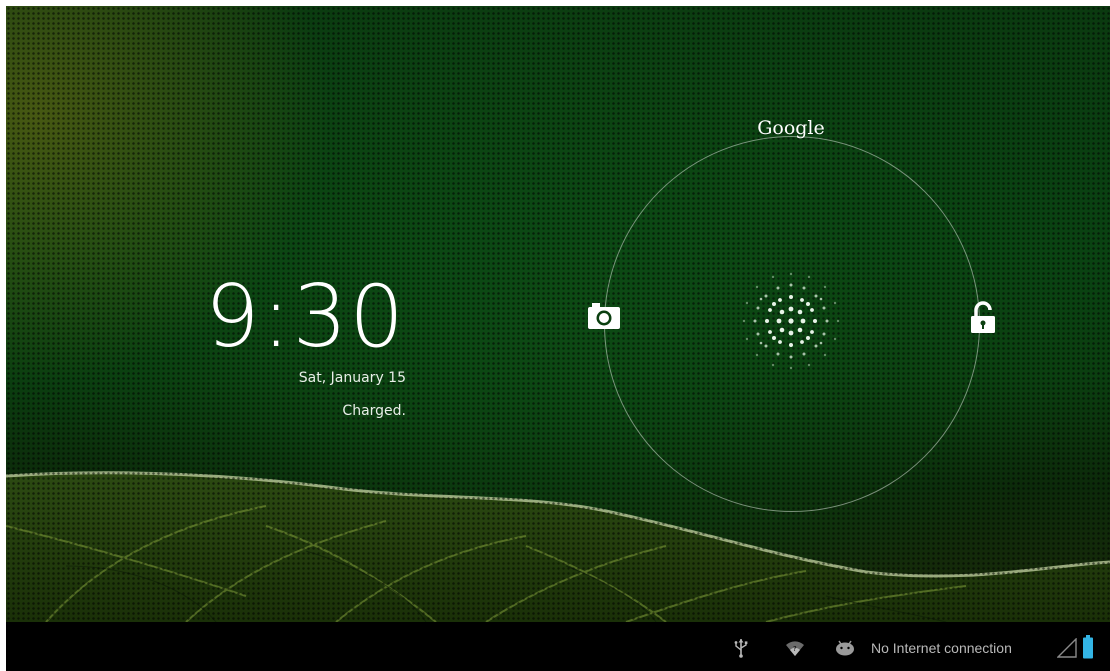 The image size is (1110, 671). I want to click on battery-icon, so click(1088, 647).